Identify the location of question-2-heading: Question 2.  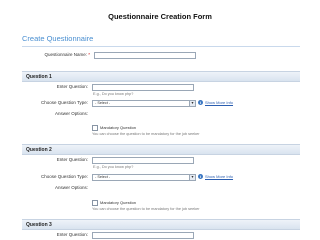
(39, 149).